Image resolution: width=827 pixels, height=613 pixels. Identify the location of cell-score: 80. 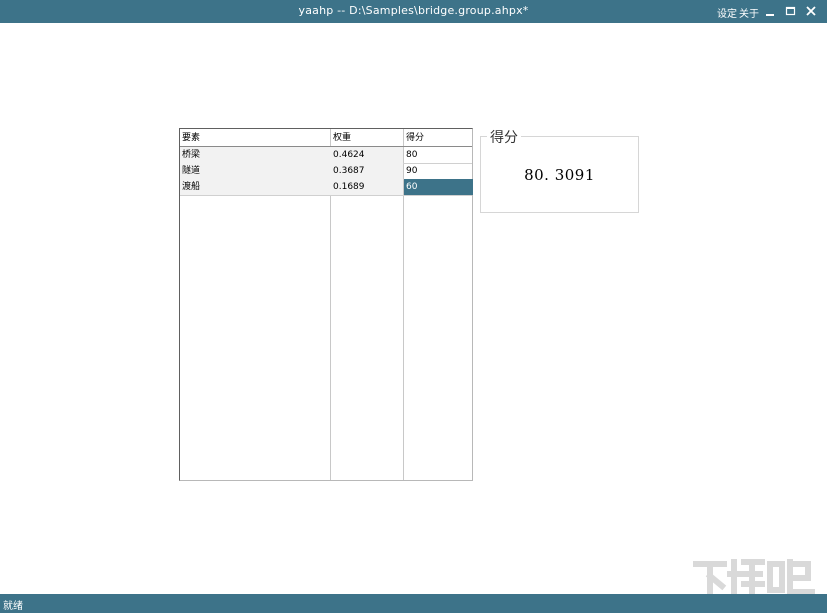
(438, 155).